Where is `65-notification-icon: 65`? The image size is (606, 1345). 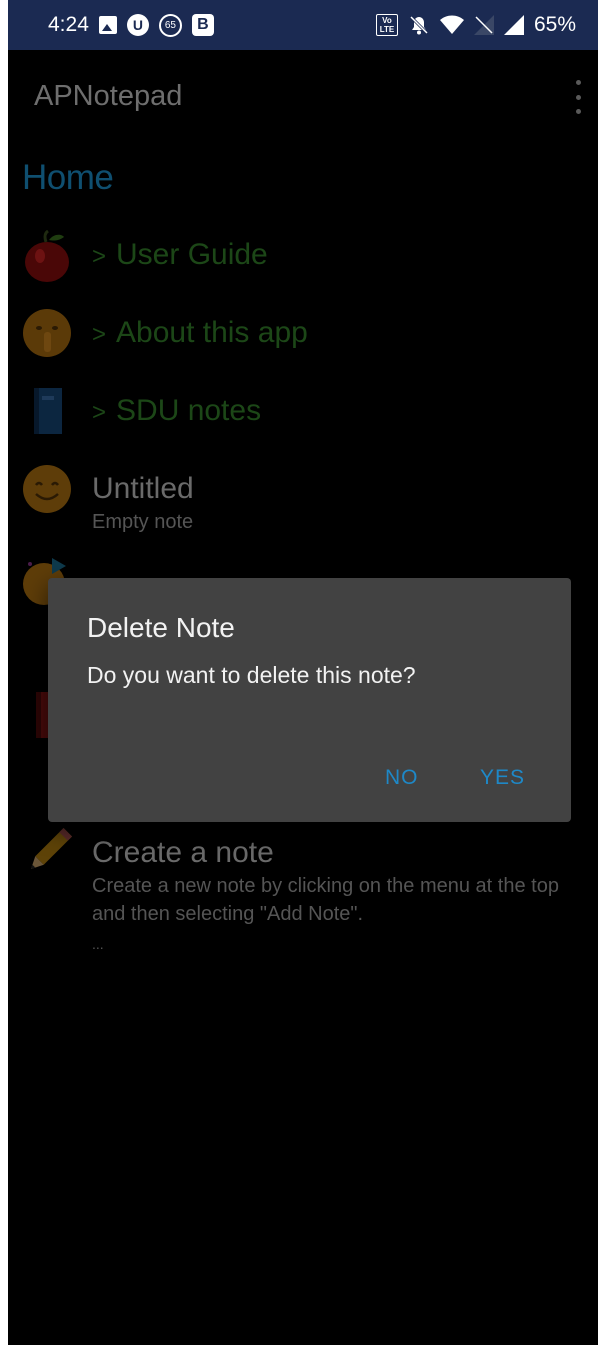 65-notification-icon: 65 is located at coordinates (170, 25).